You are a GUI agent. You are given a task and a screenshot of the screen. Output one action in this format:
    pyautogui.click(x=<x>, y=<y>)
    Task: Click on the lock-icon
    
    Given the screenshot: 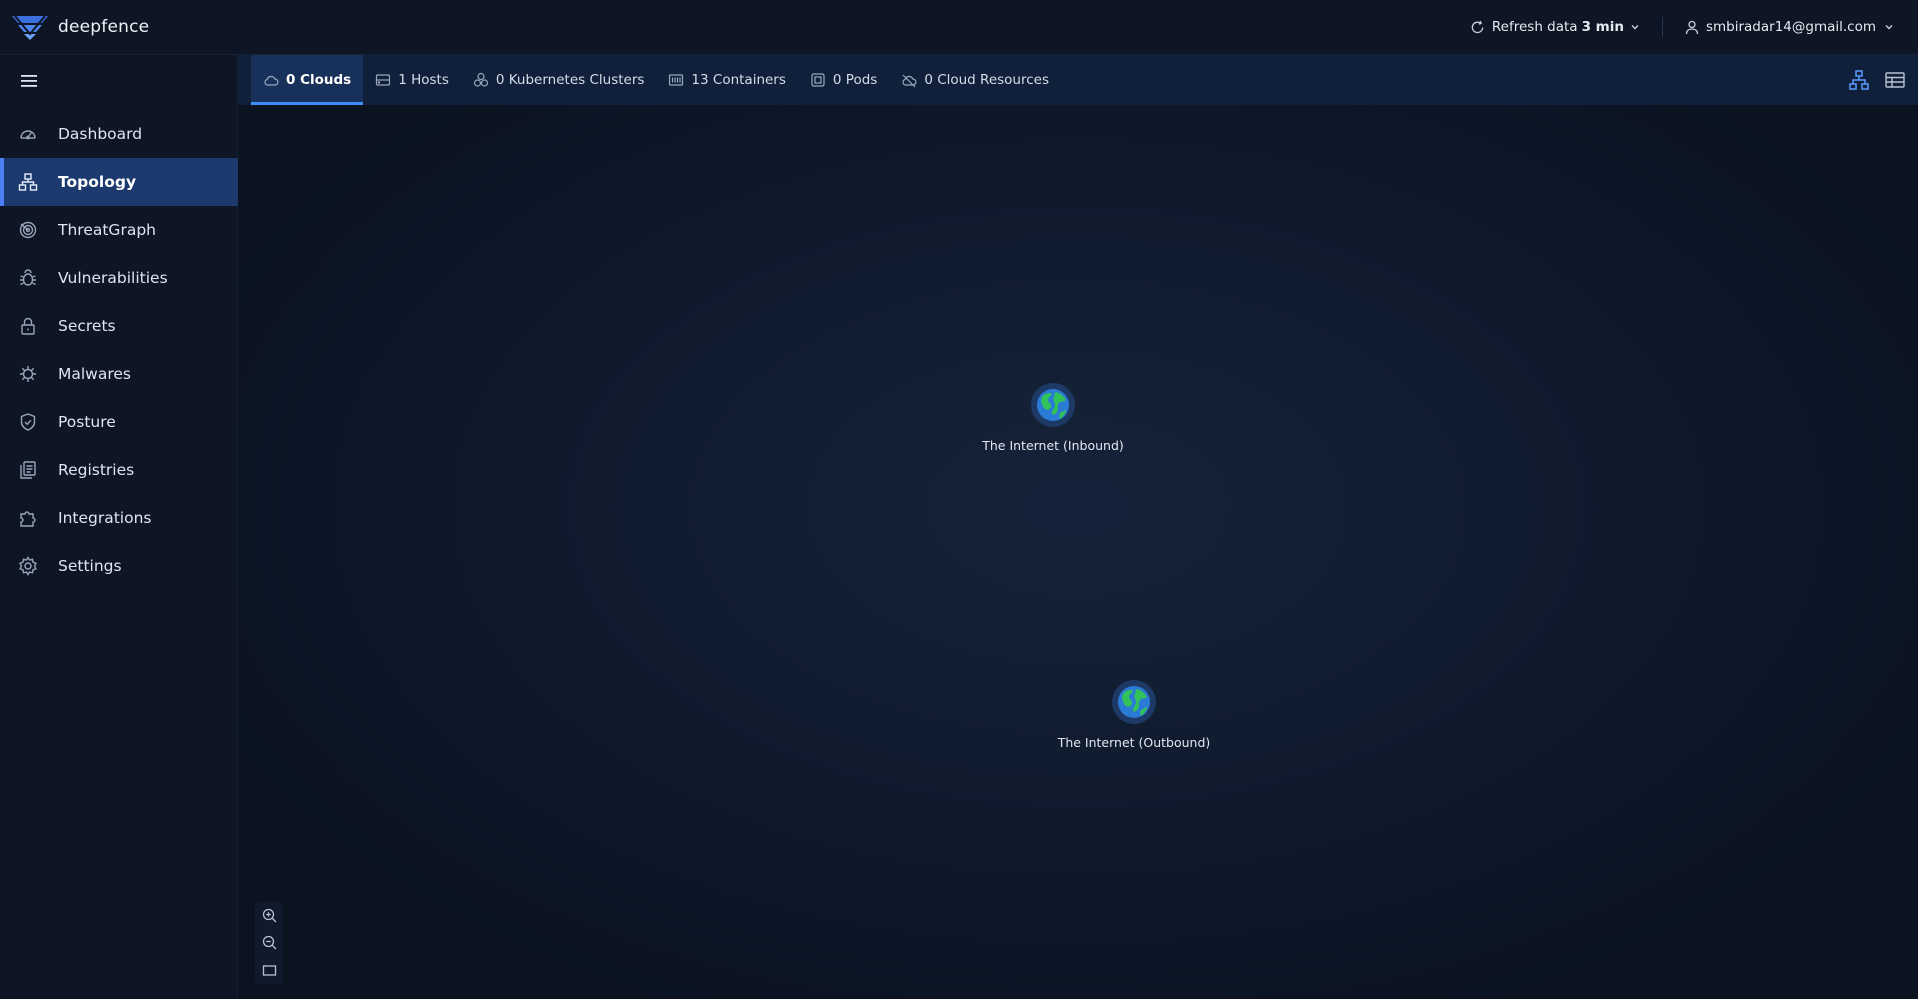 What is the action you would take?
    pyautogui.click(x=28, y=326)
    